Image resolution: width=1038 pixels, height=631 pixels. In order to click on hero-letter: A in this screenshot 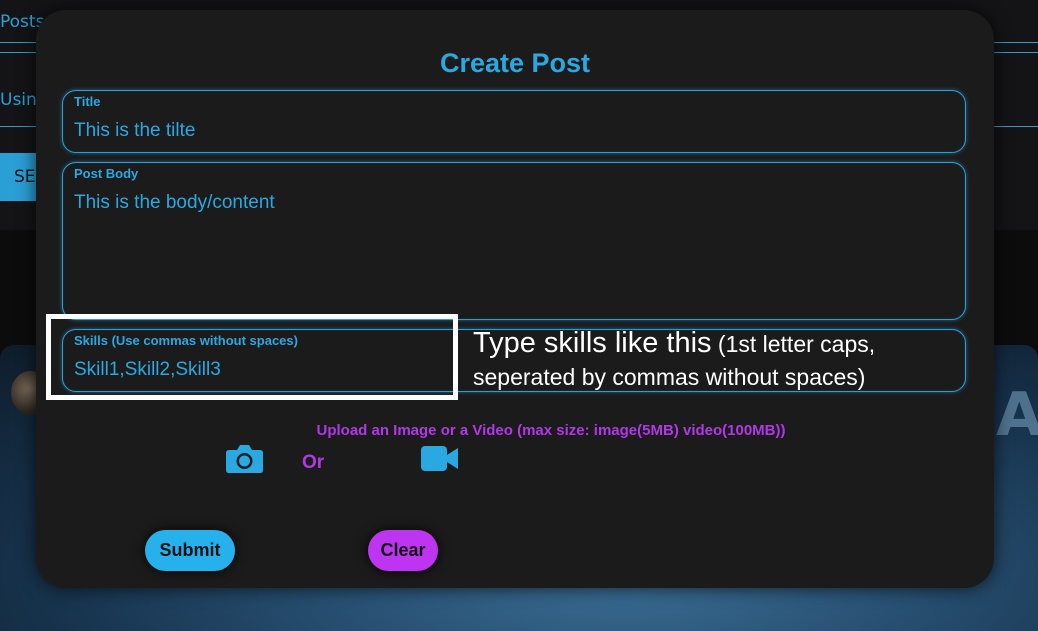, I will do `click(1017, 415)`.